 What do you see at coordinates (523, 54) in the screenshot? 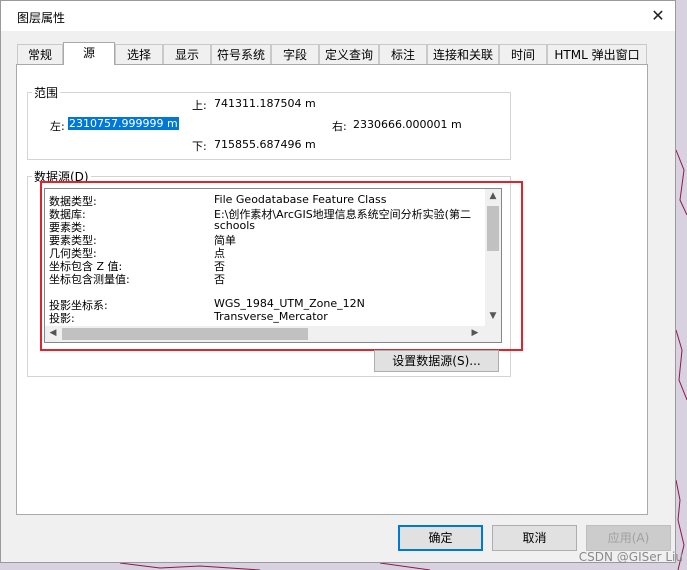
I see `tab-time: 时间` at bounding box center [523, 54].